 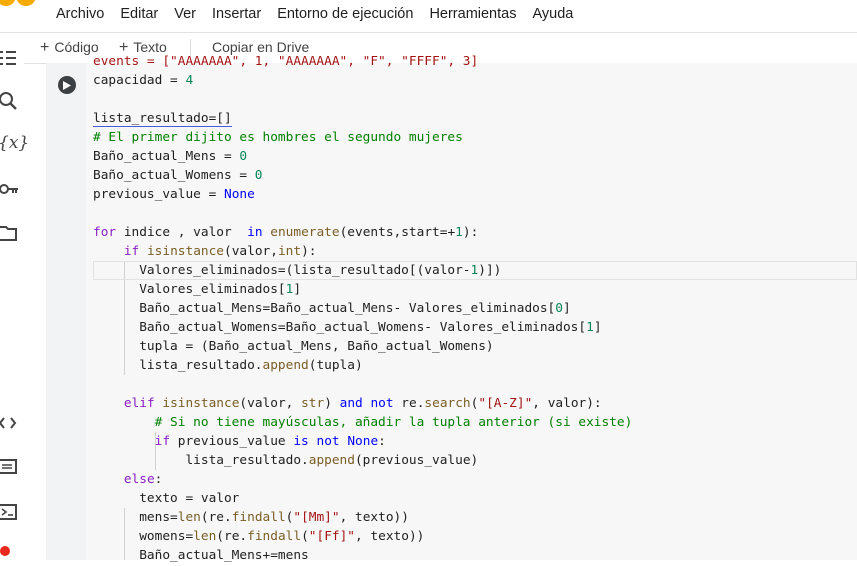 What do you see at coordinates (14, 143) in the screenshot?
I see `variables-icon: {x}` at bounding box center [14, 143].